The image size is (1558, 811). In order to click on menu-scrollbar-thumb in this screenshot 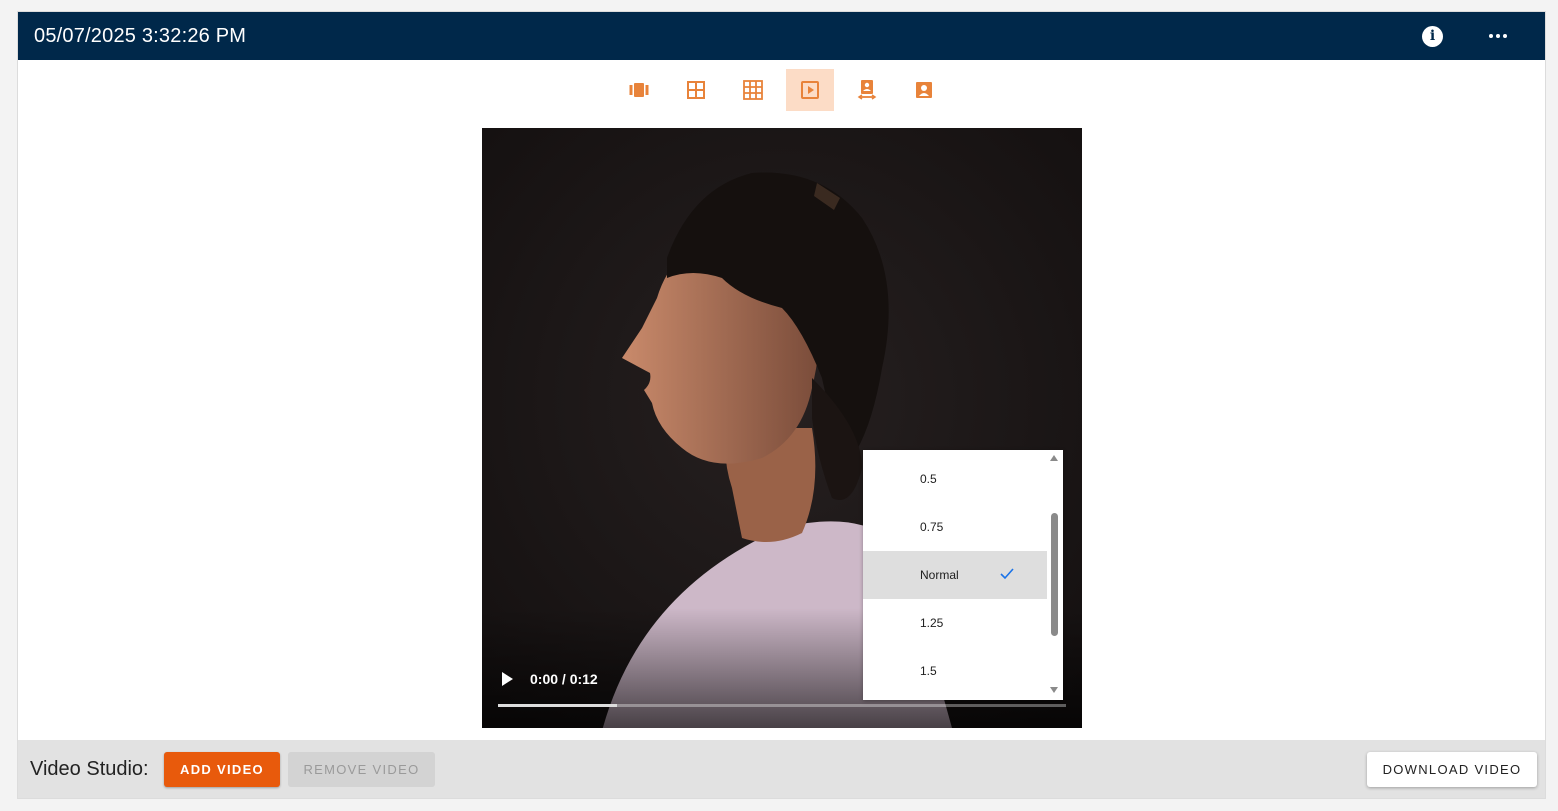, I will do `click(1054, 574)`.